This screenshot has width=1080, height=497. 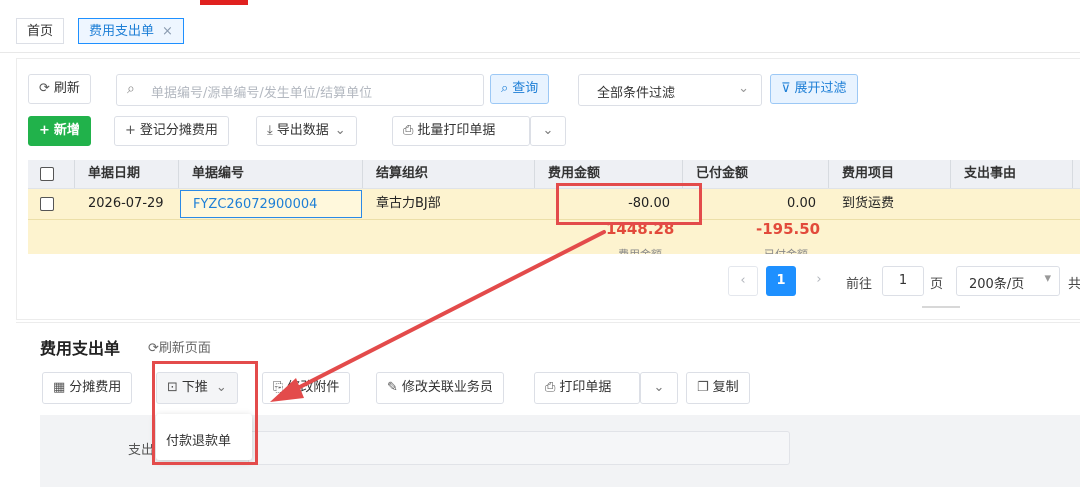 I want to click on chevron-down-icon: ▾, so click(x=1047, y=278).